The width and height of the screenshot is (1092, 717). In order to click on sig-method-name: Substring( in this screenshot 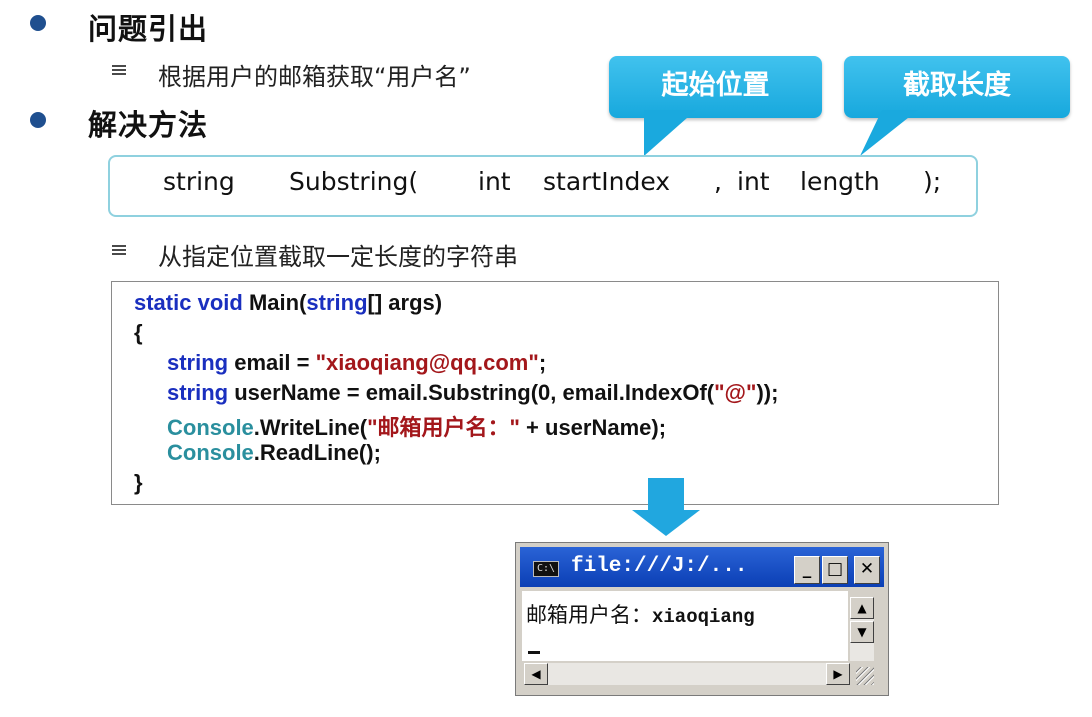, I will do `click(354, 181)`.